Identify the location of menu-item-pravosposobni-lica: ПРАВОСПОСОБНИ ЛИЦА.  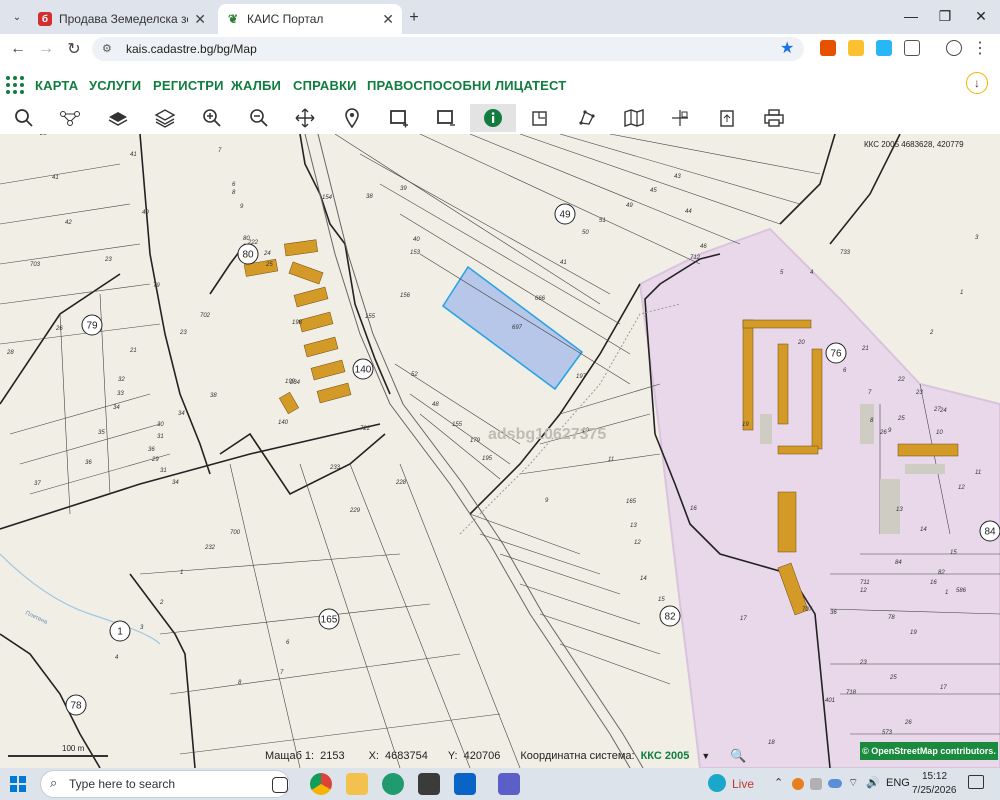
(450, 85).